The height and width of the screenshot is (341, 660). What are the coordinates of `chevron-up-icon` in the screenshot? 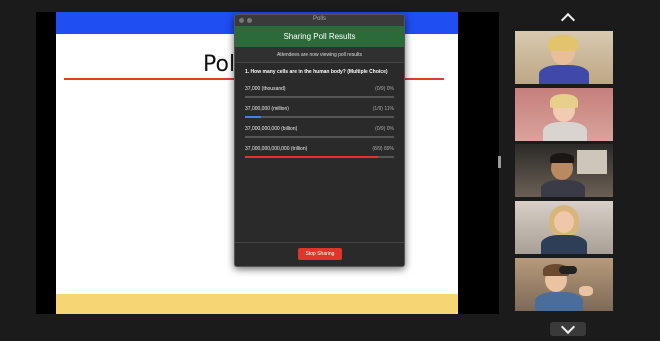 It's located at (568, 19).